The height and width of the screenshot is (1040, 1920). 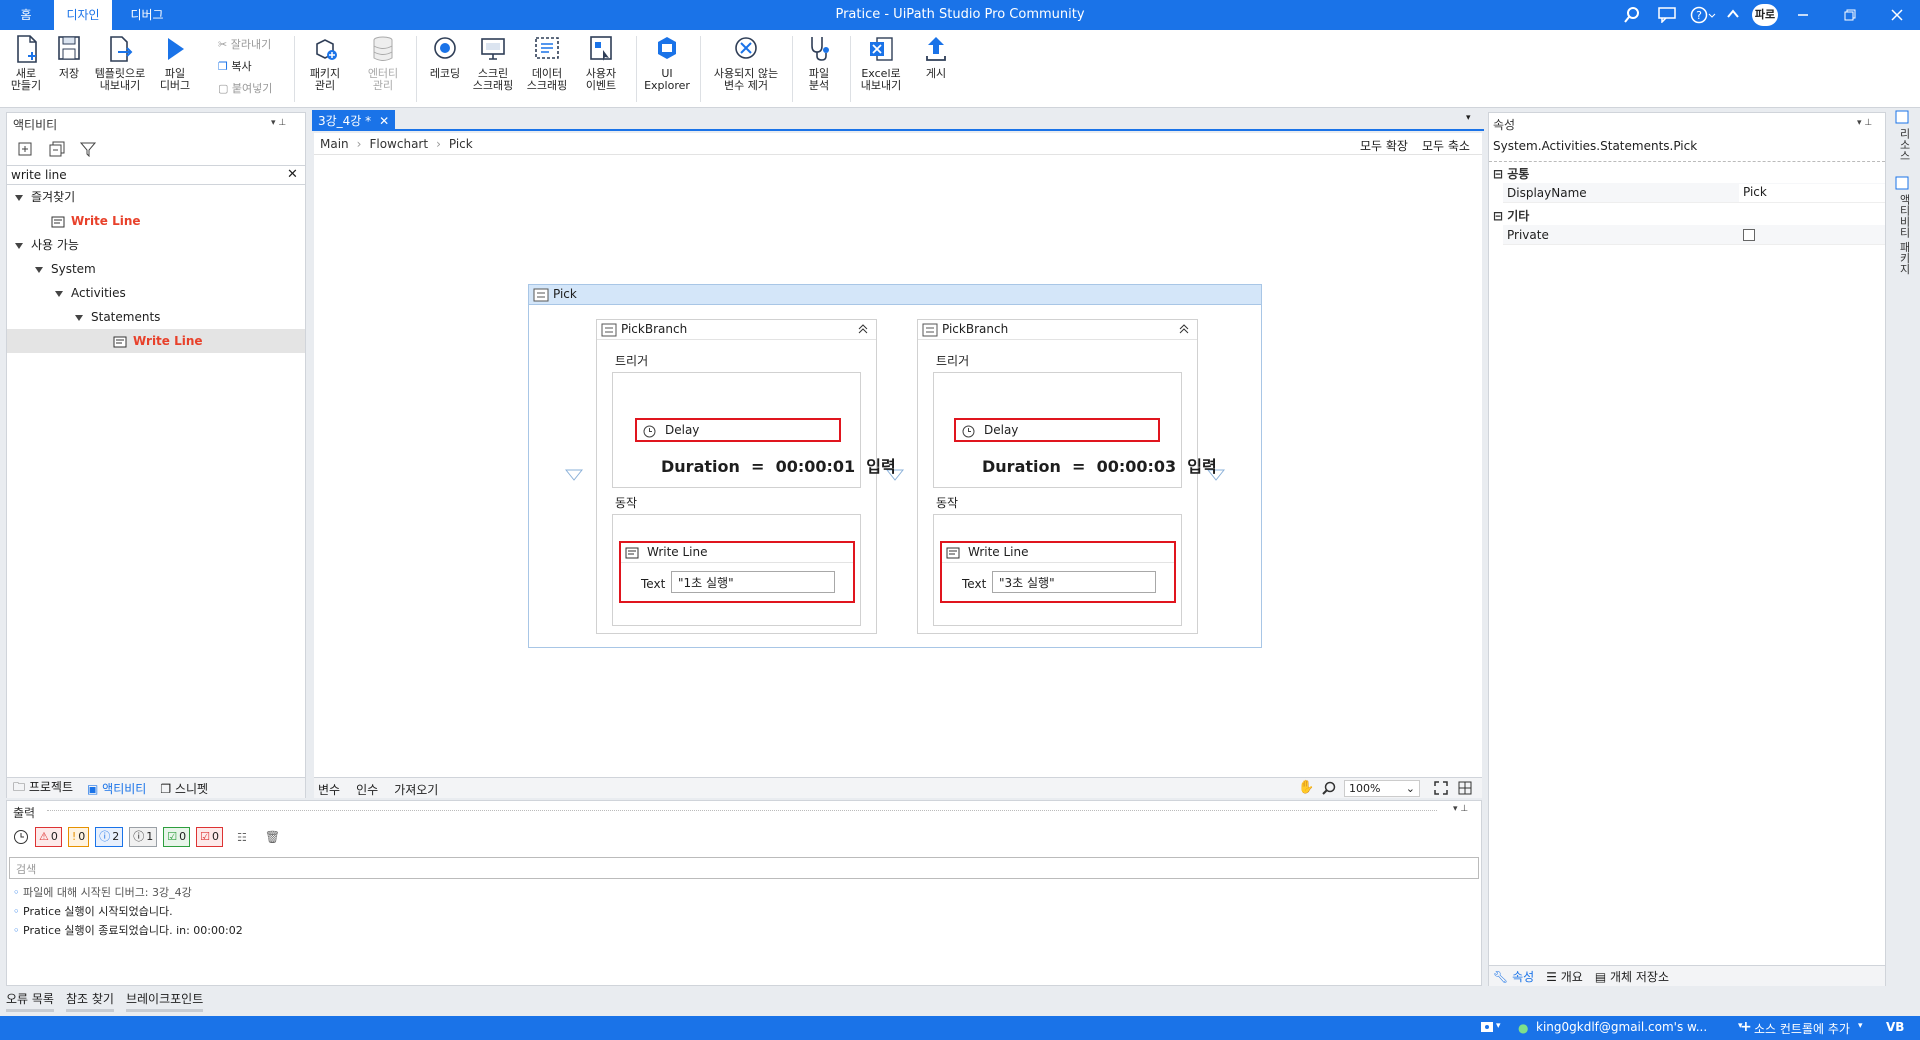 I want to click on restore-icon, so click(x=1850, y=15).